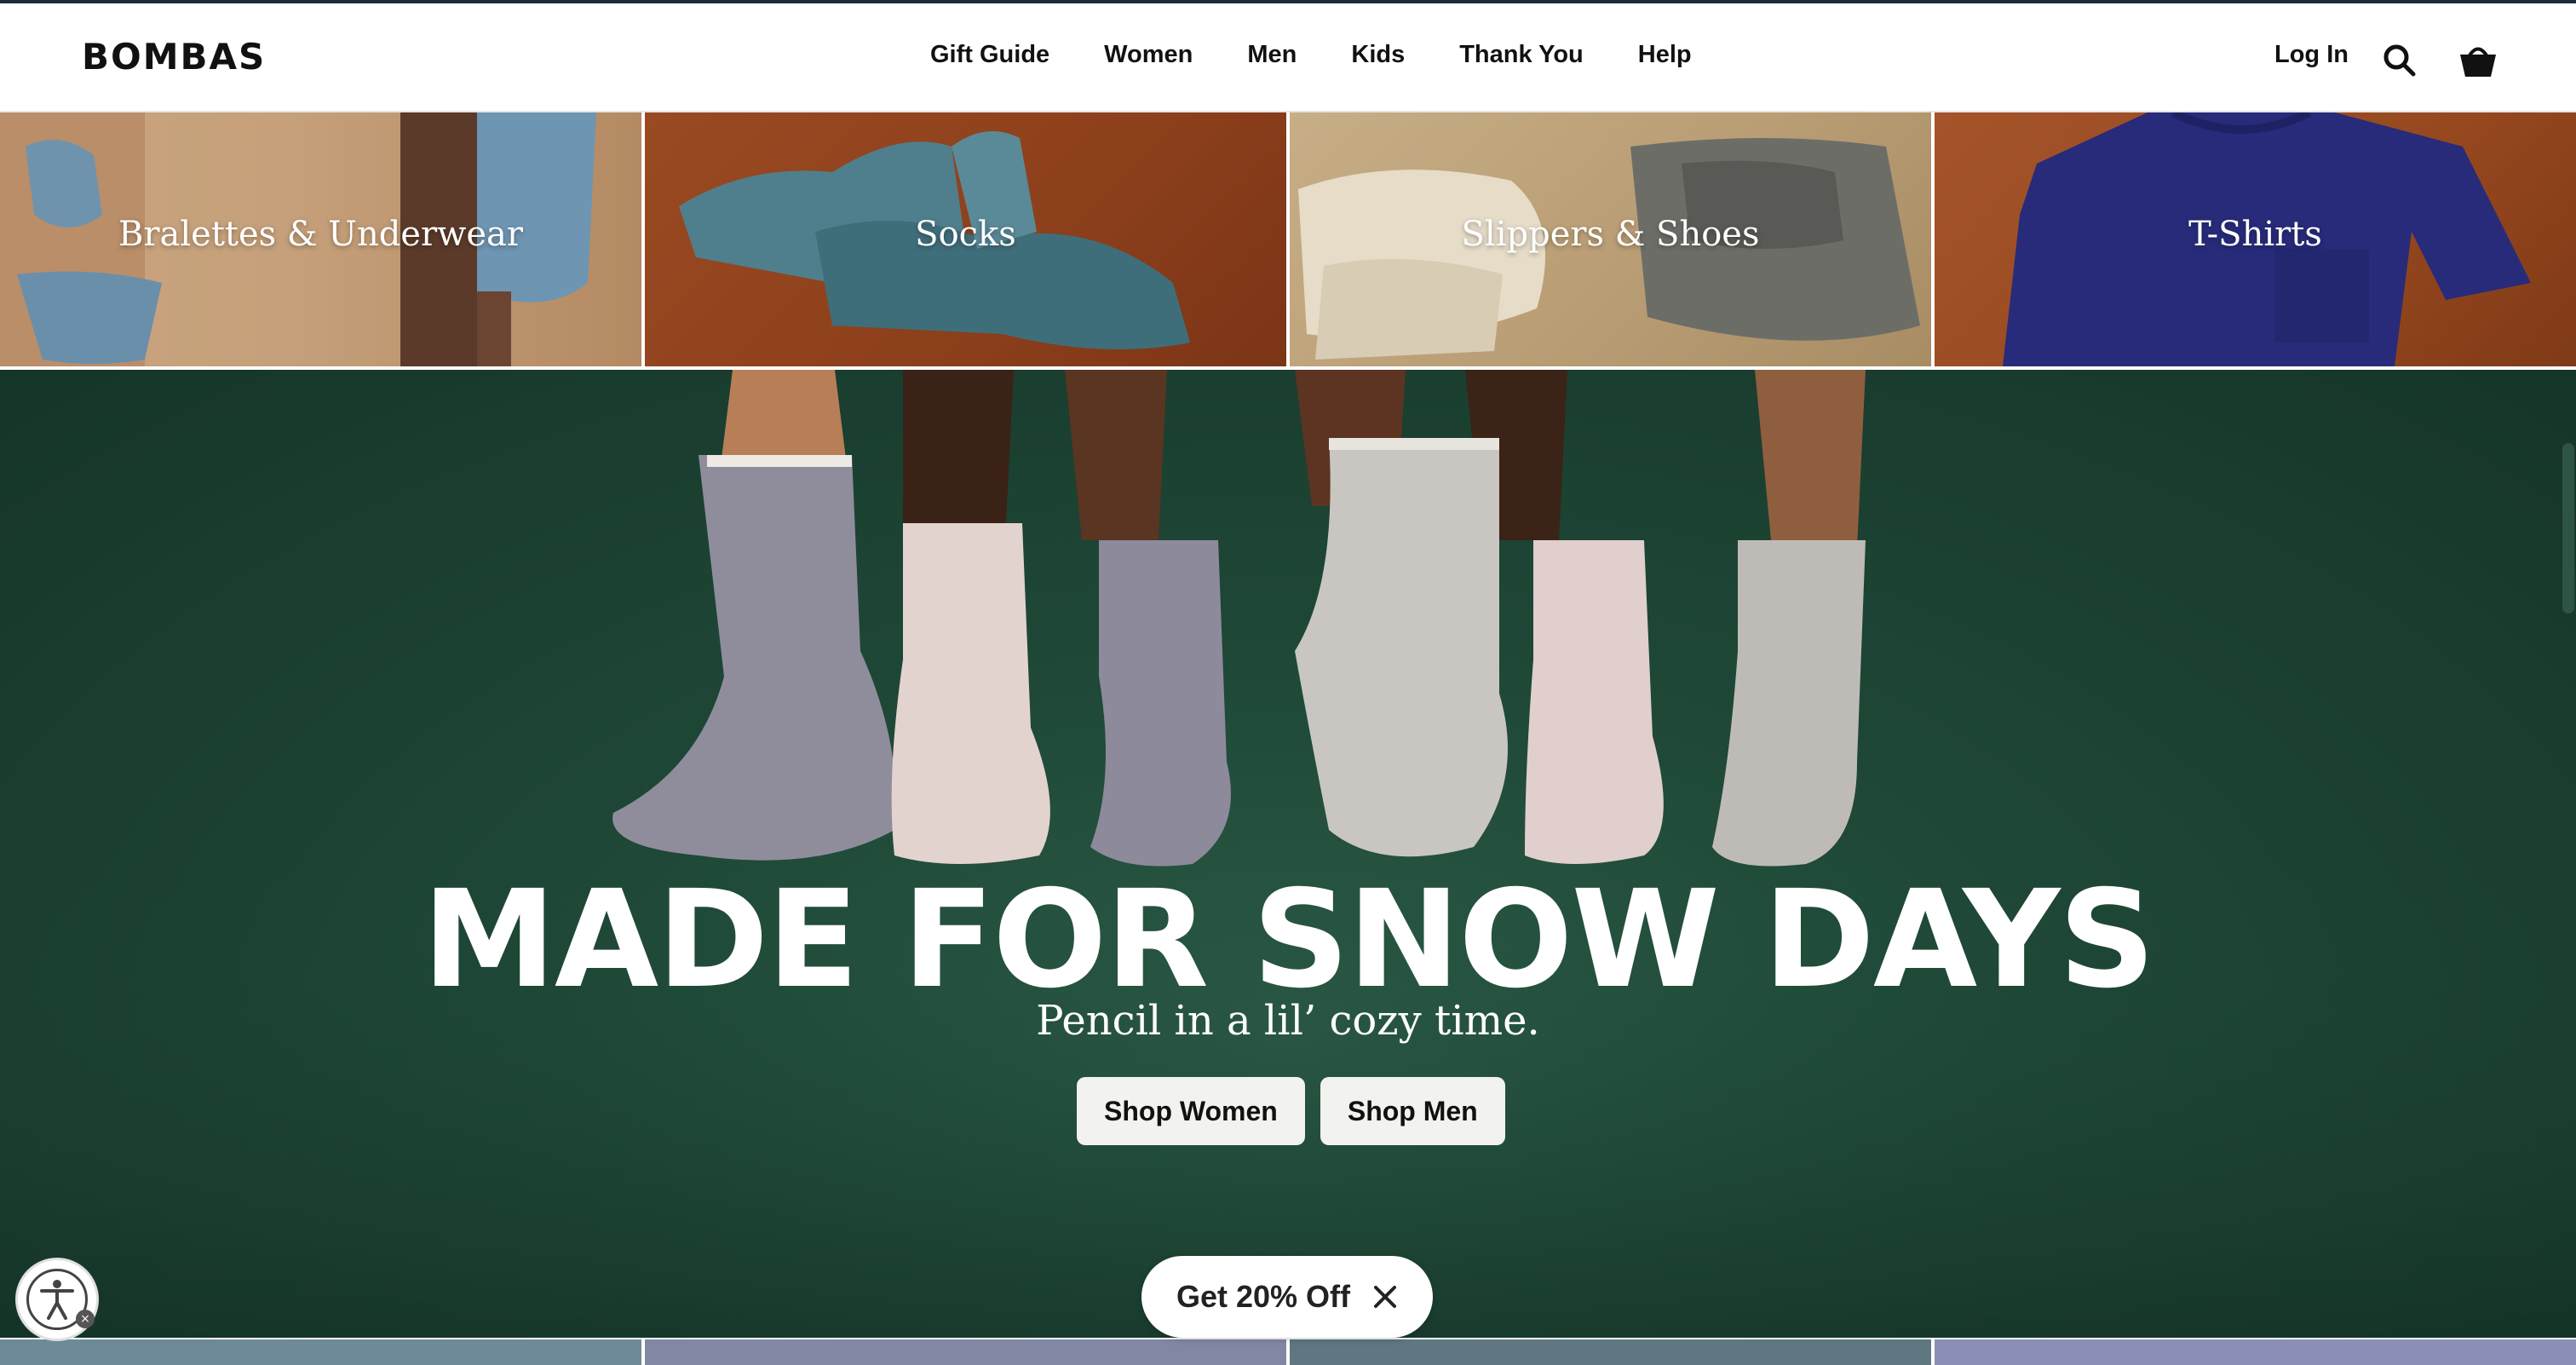 The image size is (2576, 1365). I want to click on next-section-peek, so click(1288, 1352).